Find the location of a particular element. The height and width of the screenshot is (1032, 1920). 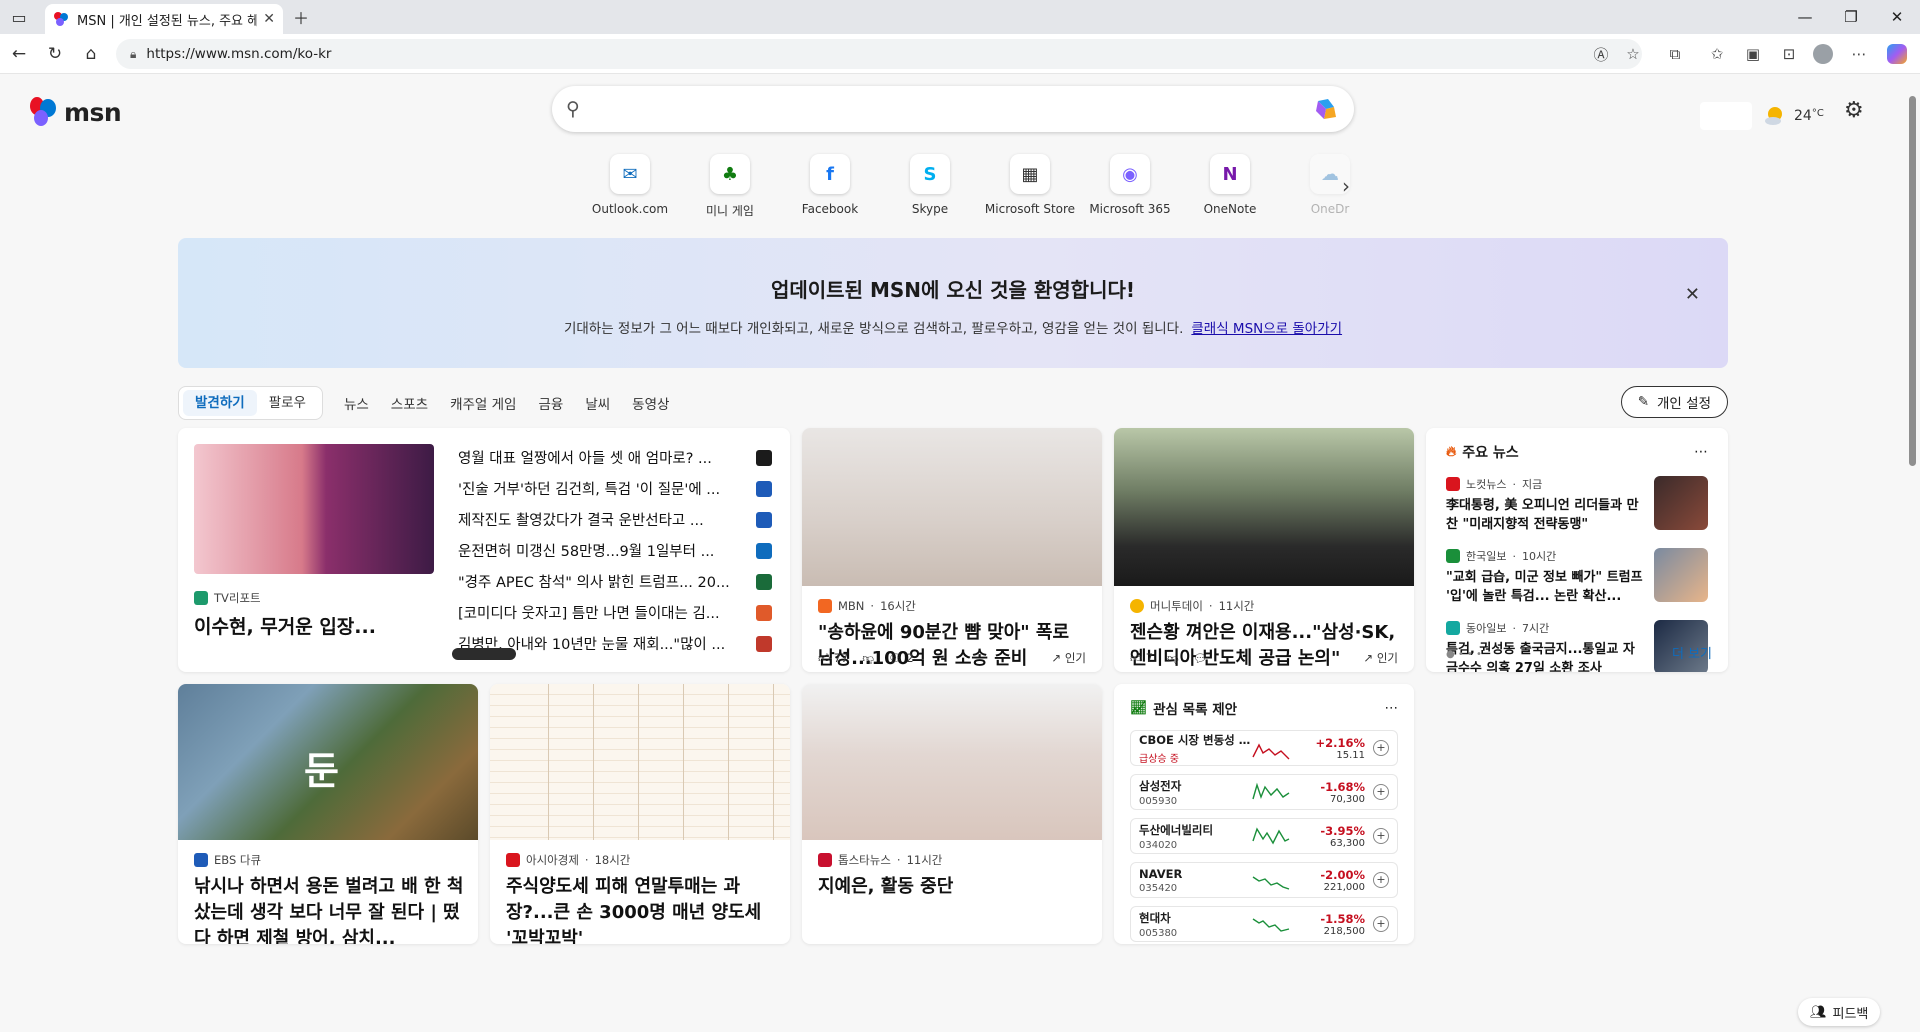

profile-avatar-icon is located at coordinates (1823, 54).